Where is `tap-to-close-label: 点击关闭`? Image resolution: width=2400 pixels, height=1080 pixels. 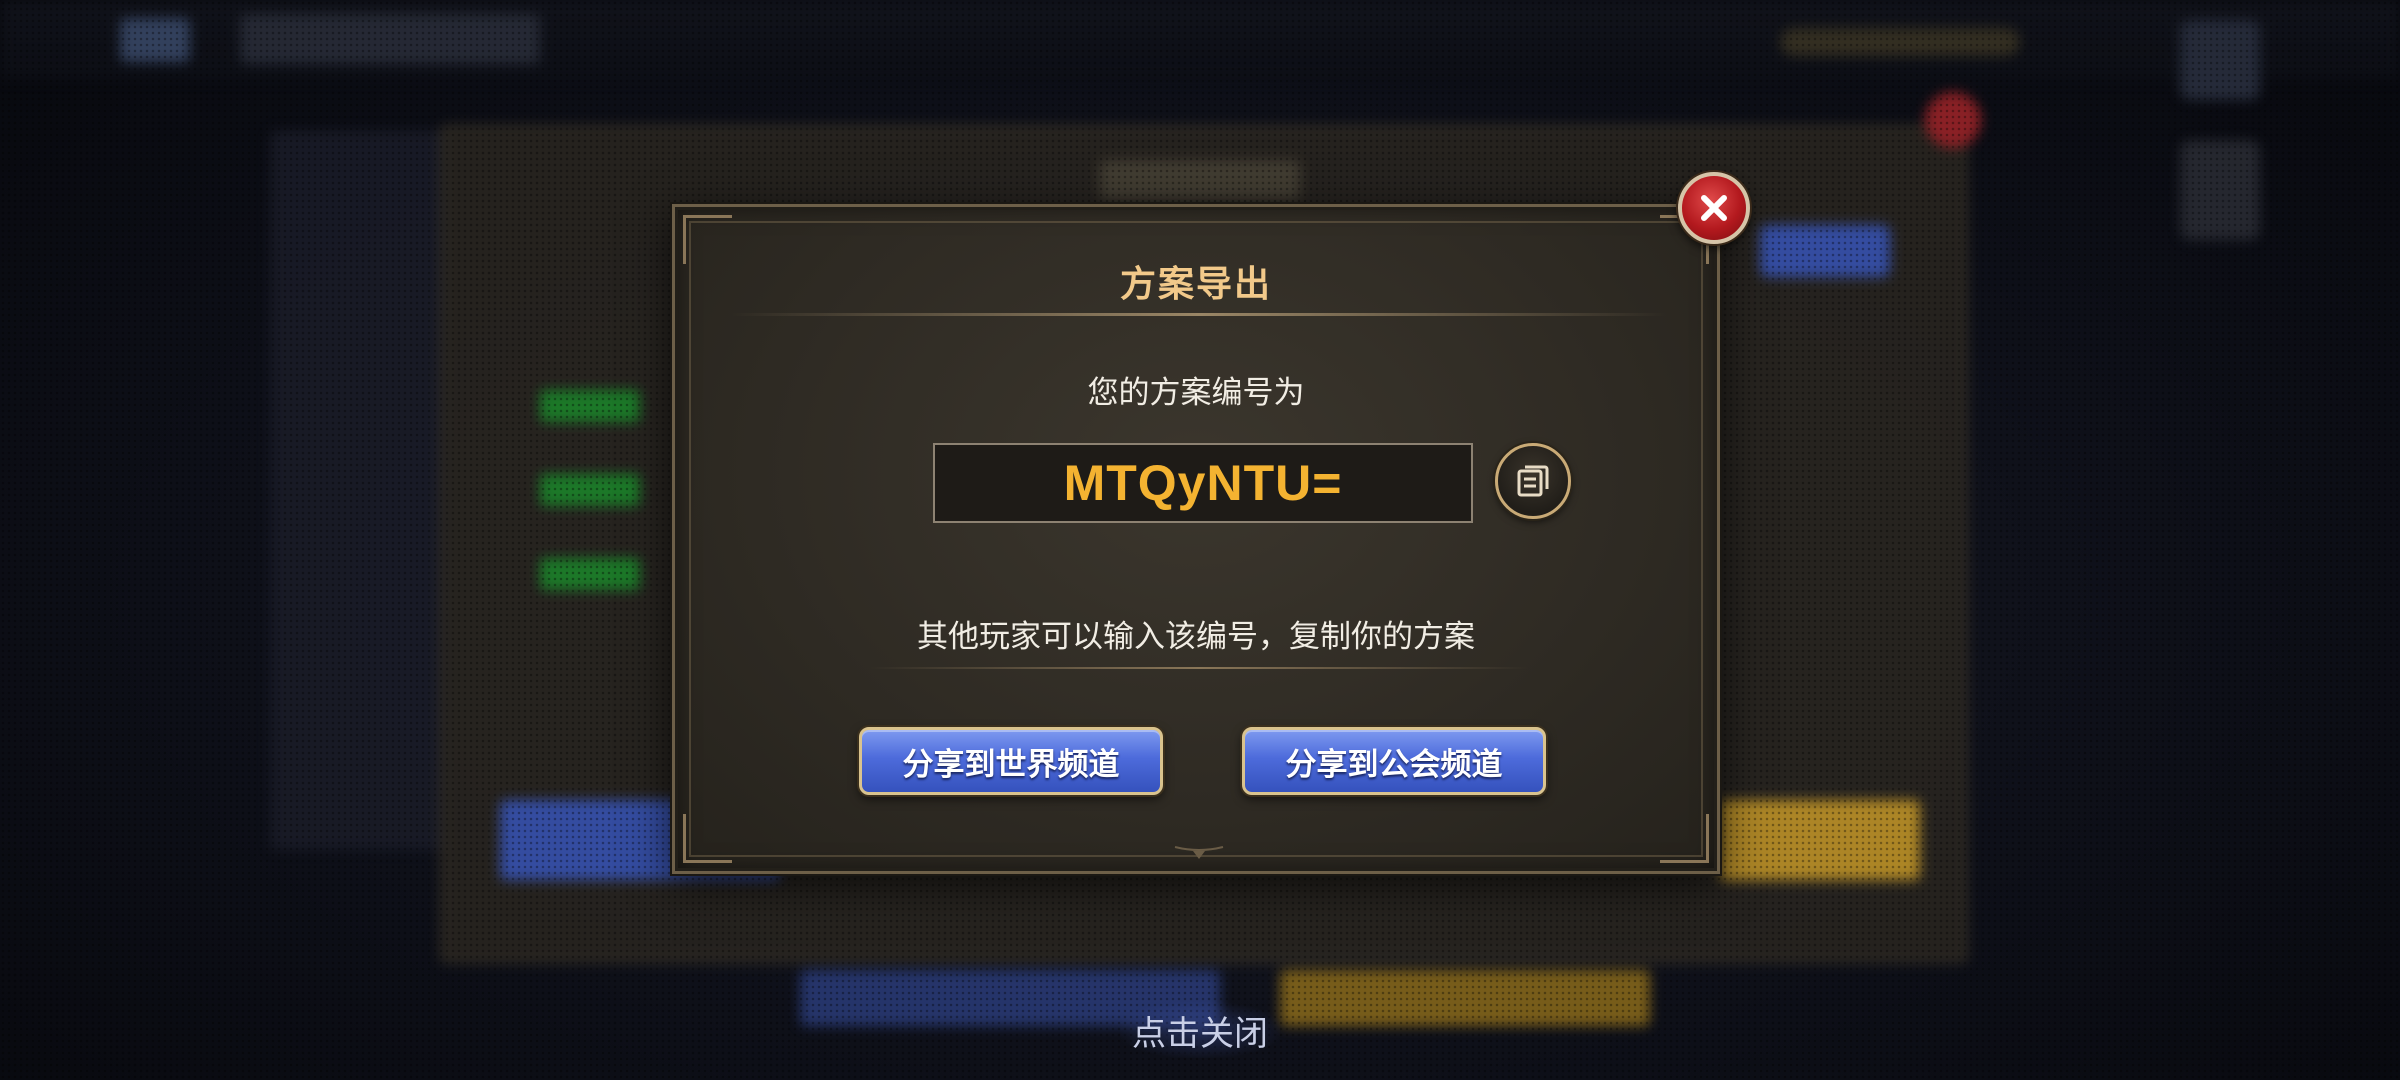 tap-to-close-label: 点击关闭 is located at coordinates (1200, 1030).